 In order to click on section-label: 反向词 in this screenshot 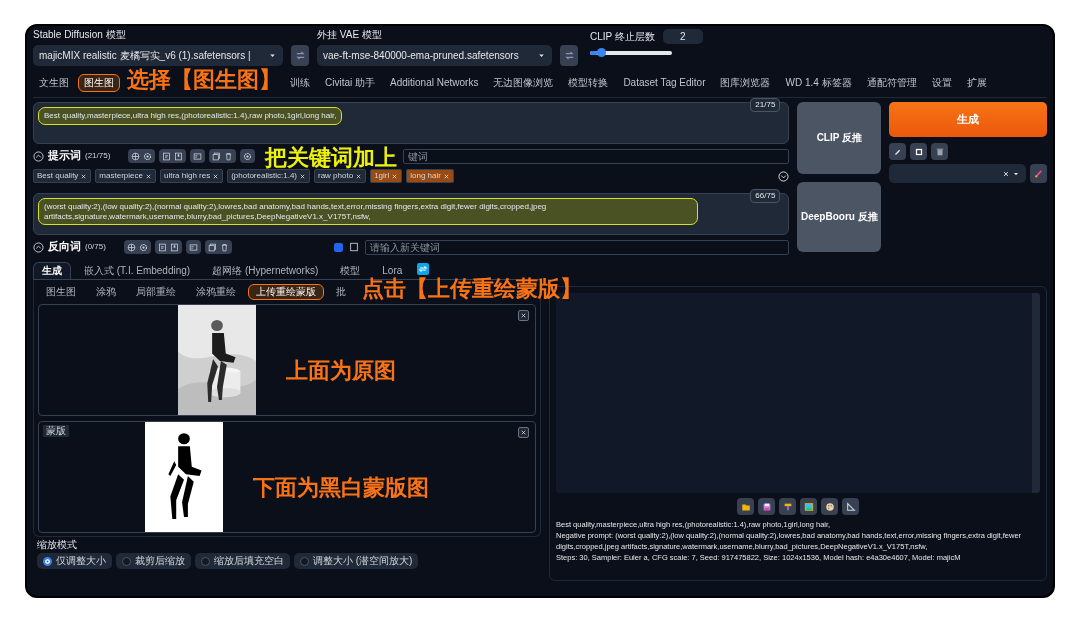, I will do `click(64, 247)`.